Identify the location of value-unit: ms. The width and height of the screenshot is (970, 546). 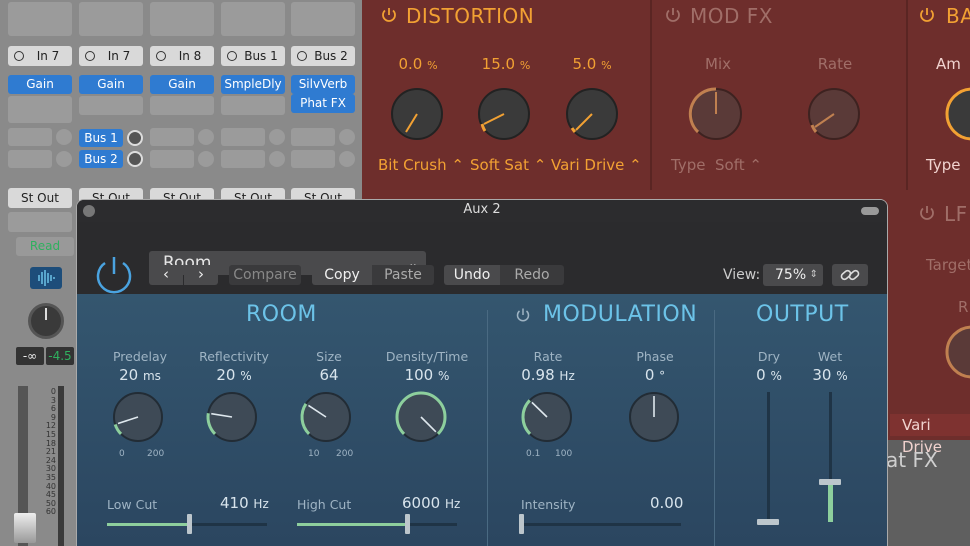
(151, 376).